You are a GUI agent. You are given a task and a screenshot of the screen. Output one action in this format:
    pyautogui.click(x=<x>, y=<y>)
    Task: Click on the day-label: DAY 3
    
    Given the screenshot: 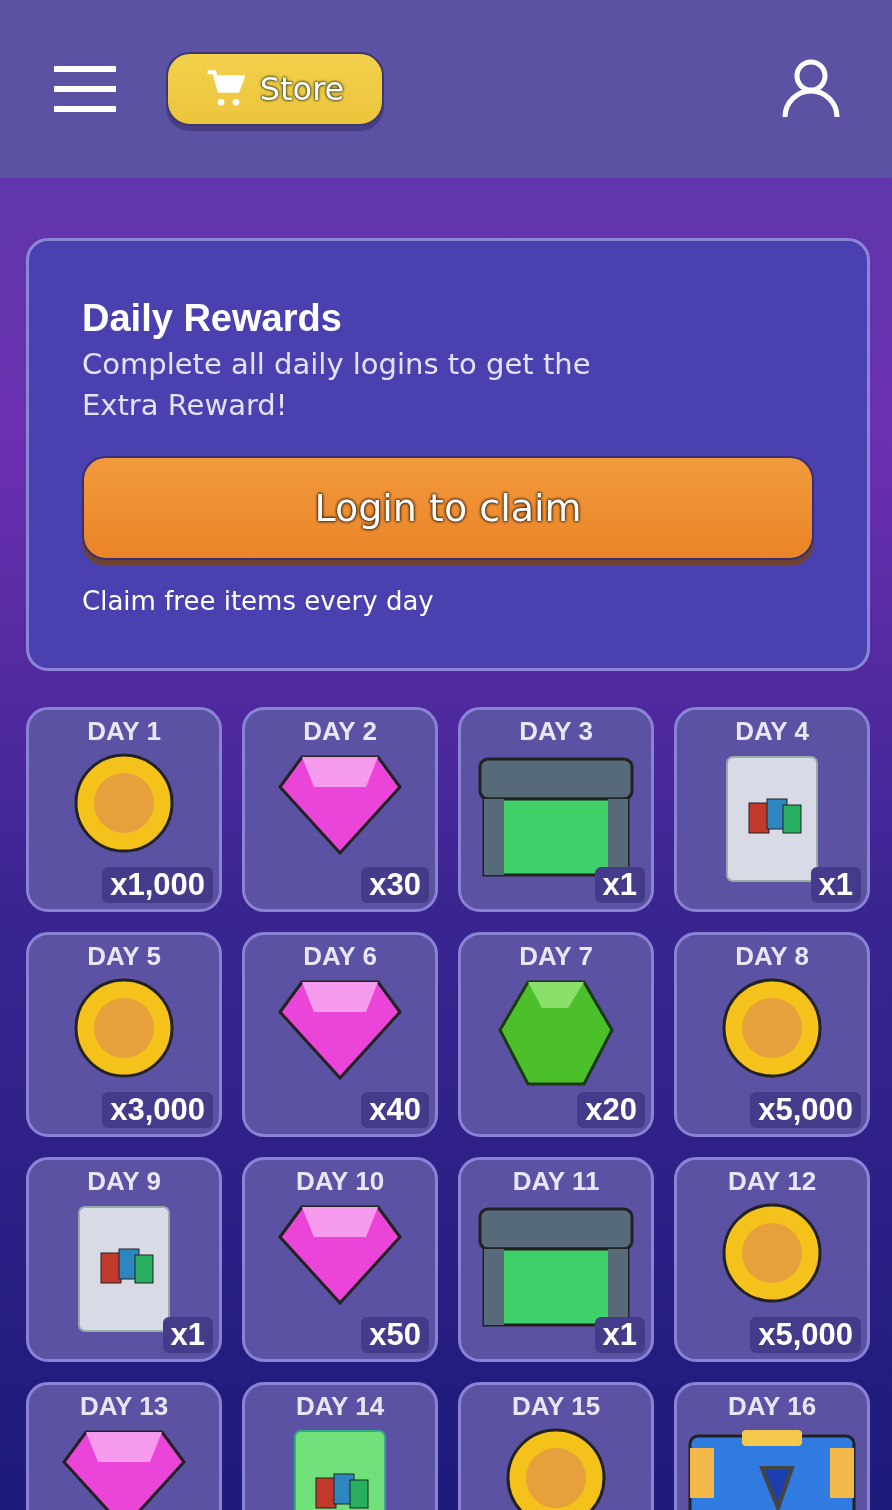 What is the action you would take?
    pyautogui.click(x=556, y=731)
    